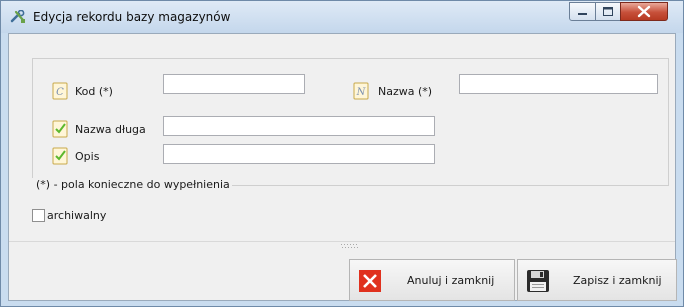 This screenshot has height=307, width=684. I want to click on minimize-icon, so click(582, 14).